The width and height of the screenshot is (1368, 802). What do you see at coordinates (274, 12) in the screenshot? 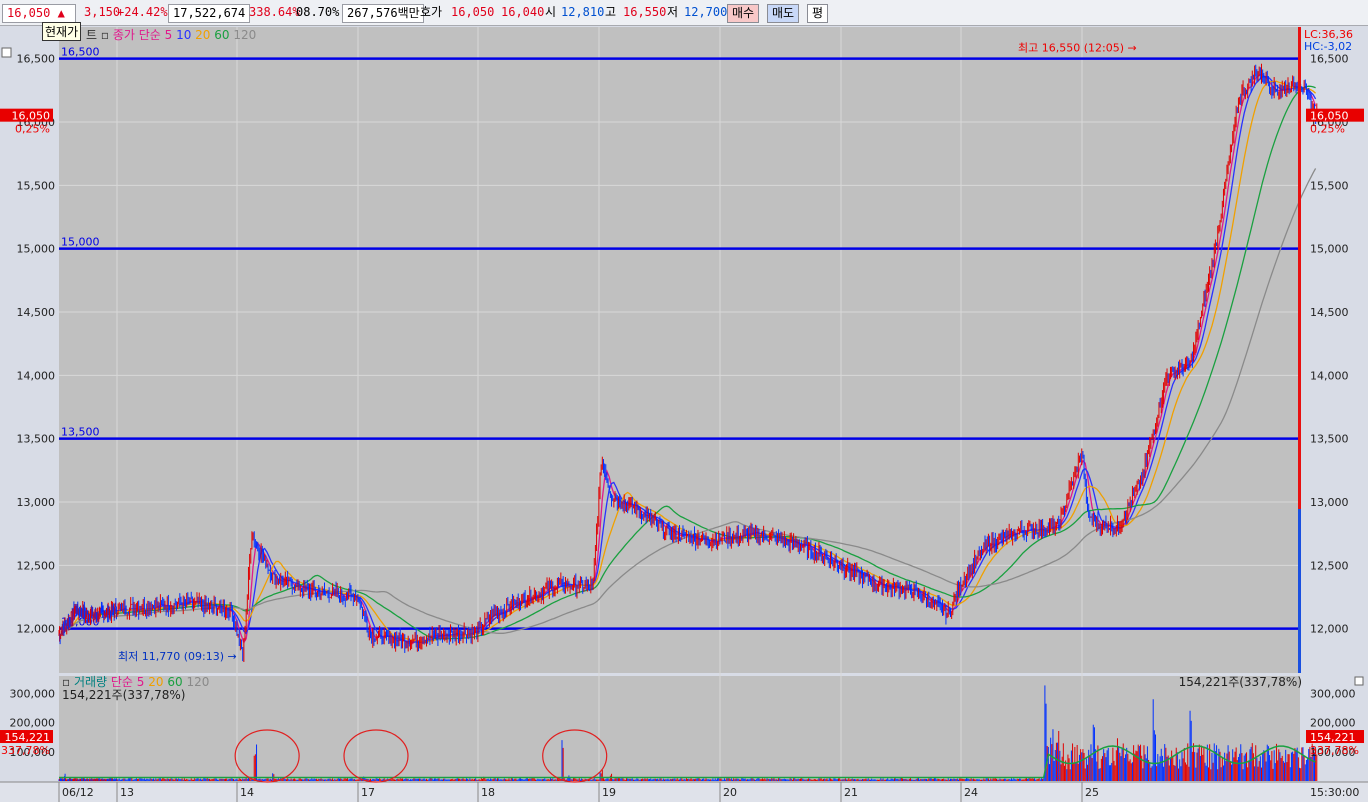
I see `volume-ratio: 338.64%` at bounding box center [274, 12].